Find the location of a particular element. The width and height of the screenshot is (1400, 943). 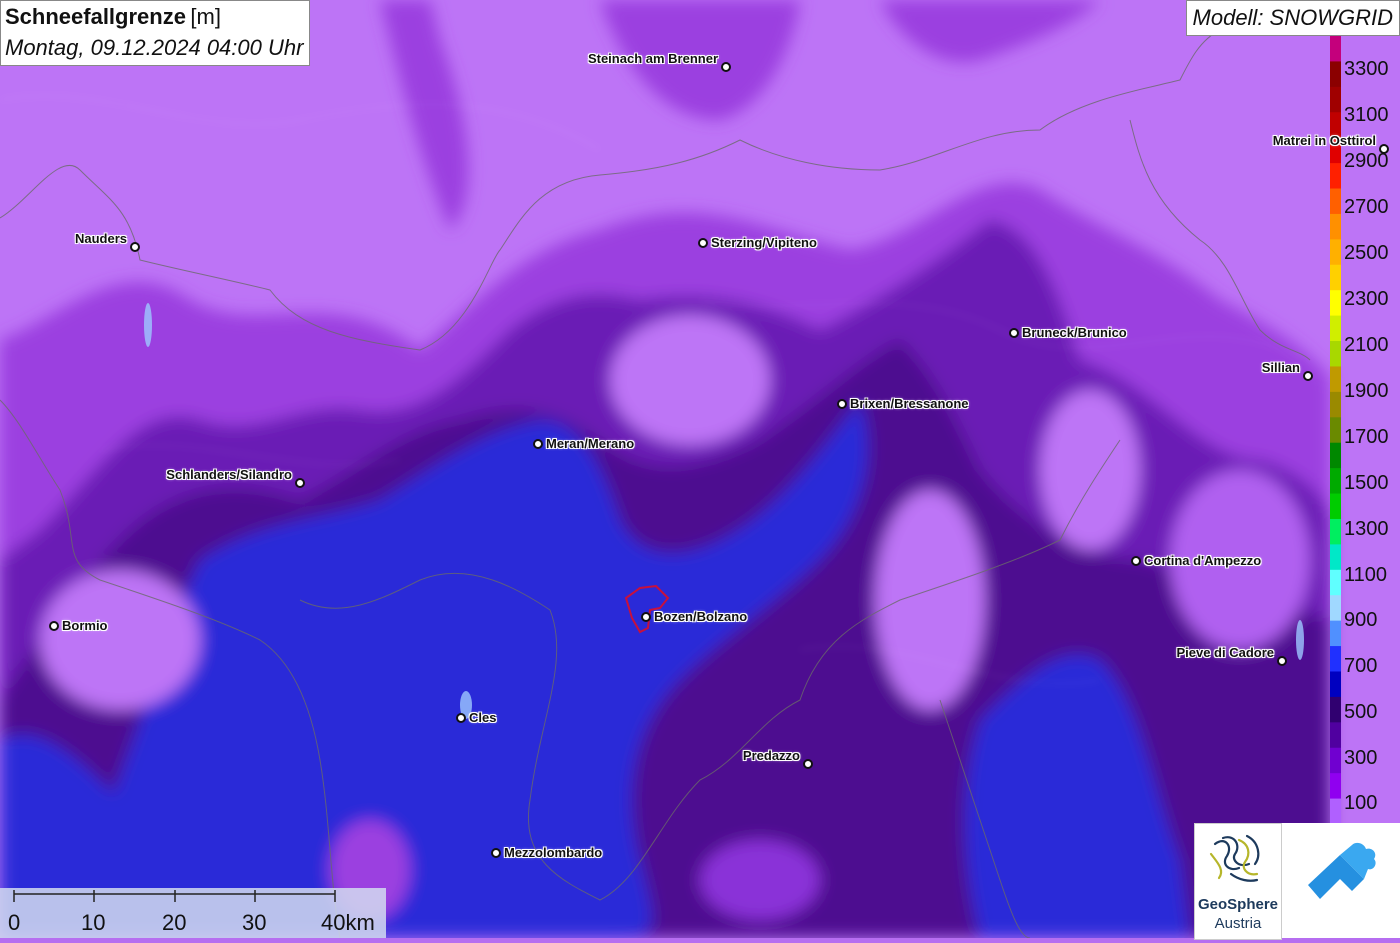

map-unit: [m] is located at coordinates (205, 16).